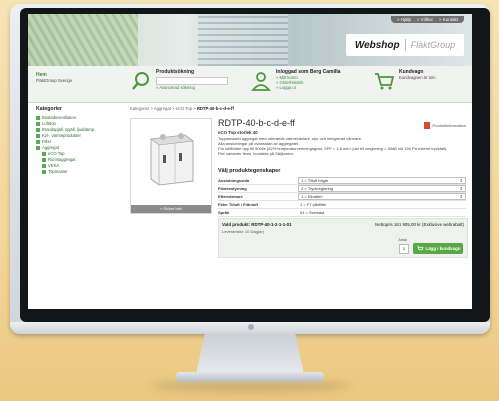 The width and height of the screenshot is (499, 401). Describe the element at coordinates (50, 147) in the screenshot. I see `sidebar-item-label: Aggregat` at that location.